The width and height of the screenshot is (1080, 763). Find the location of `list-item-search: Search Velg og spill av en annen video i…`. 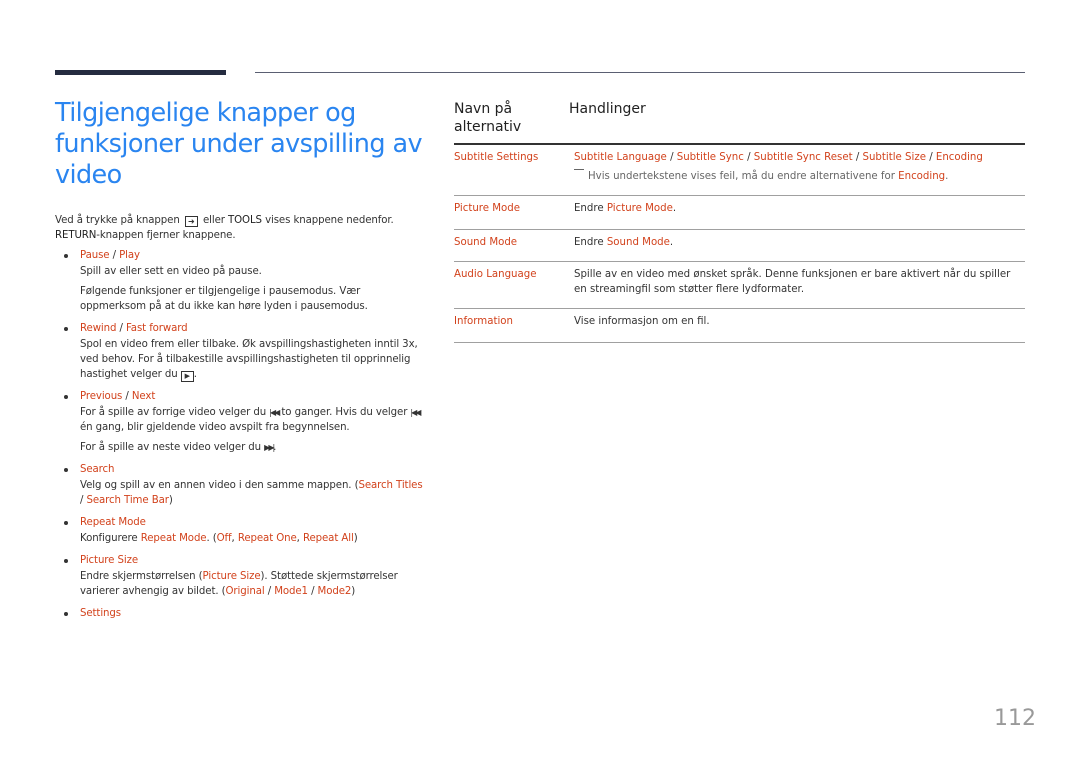

list-item-search: Search Velg og spill av en annen video i… is located at coordinates (240, 485).